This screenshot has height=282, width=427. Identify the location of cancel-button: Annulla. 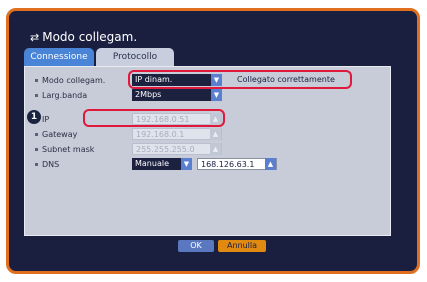
(242, 246).